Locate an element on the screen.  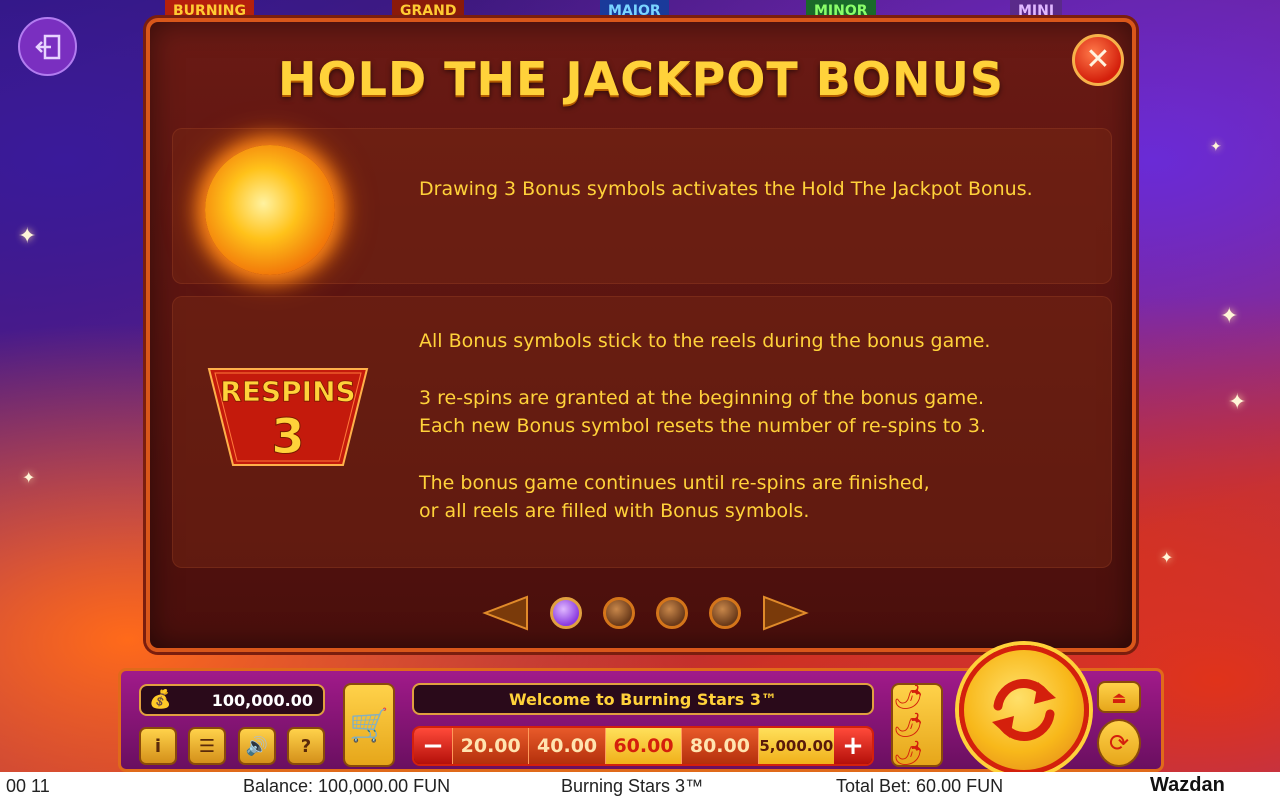
menu-icon: ☰ is located at coordinates (207, 746).